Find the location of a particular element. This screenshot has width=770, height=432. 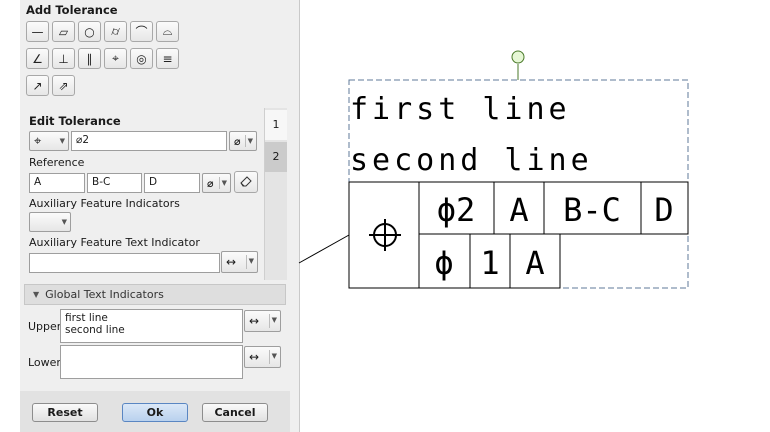

frame-cell-datum-d: D is located at coordinates (663, 210).